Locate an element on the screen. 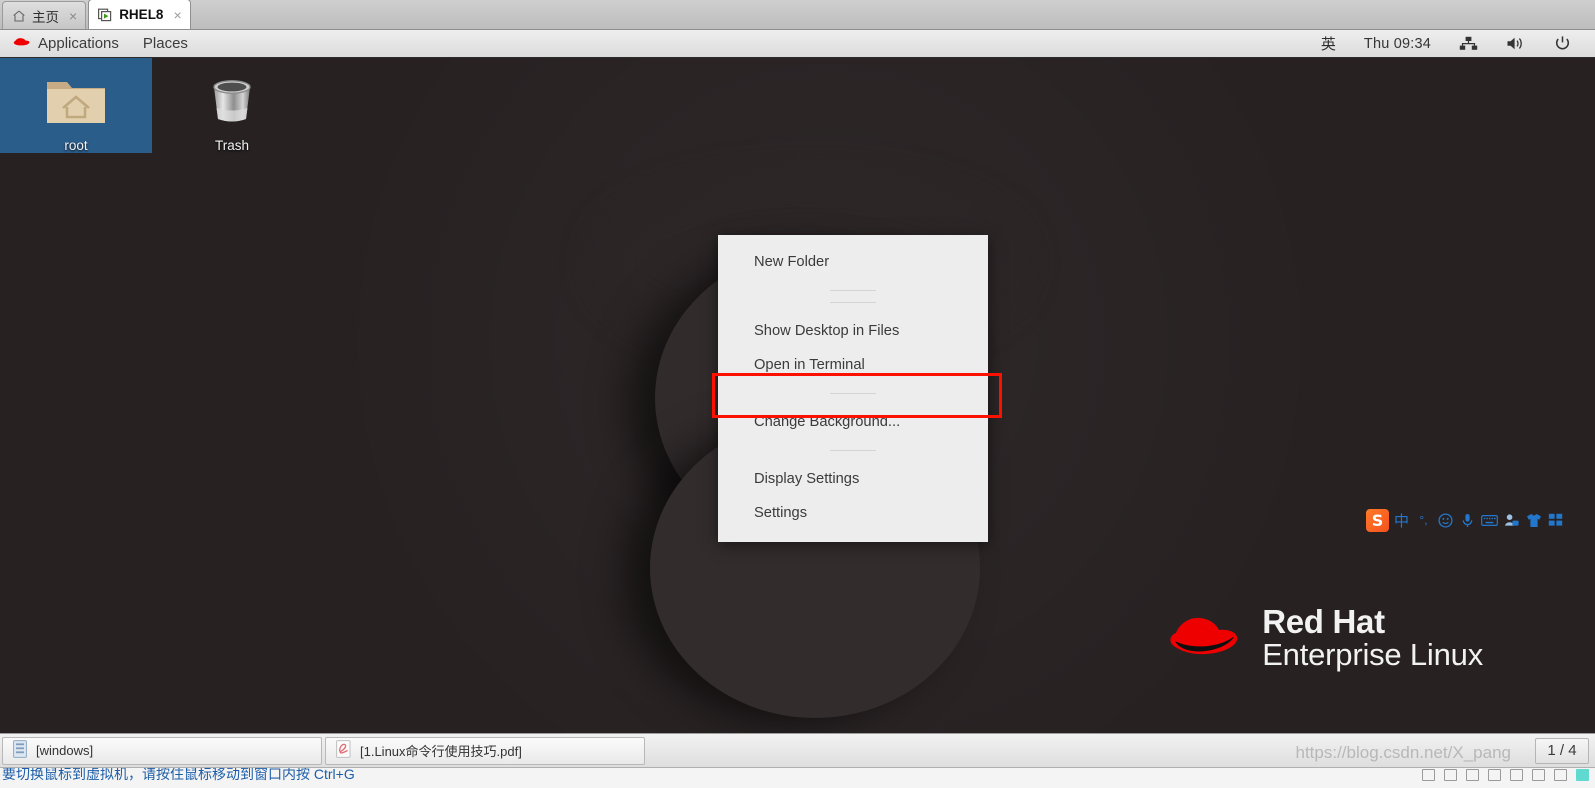 The image size is (1595, 788). vm-tab-rhel8: RHEL8 × is located at coordinates (139, 14).